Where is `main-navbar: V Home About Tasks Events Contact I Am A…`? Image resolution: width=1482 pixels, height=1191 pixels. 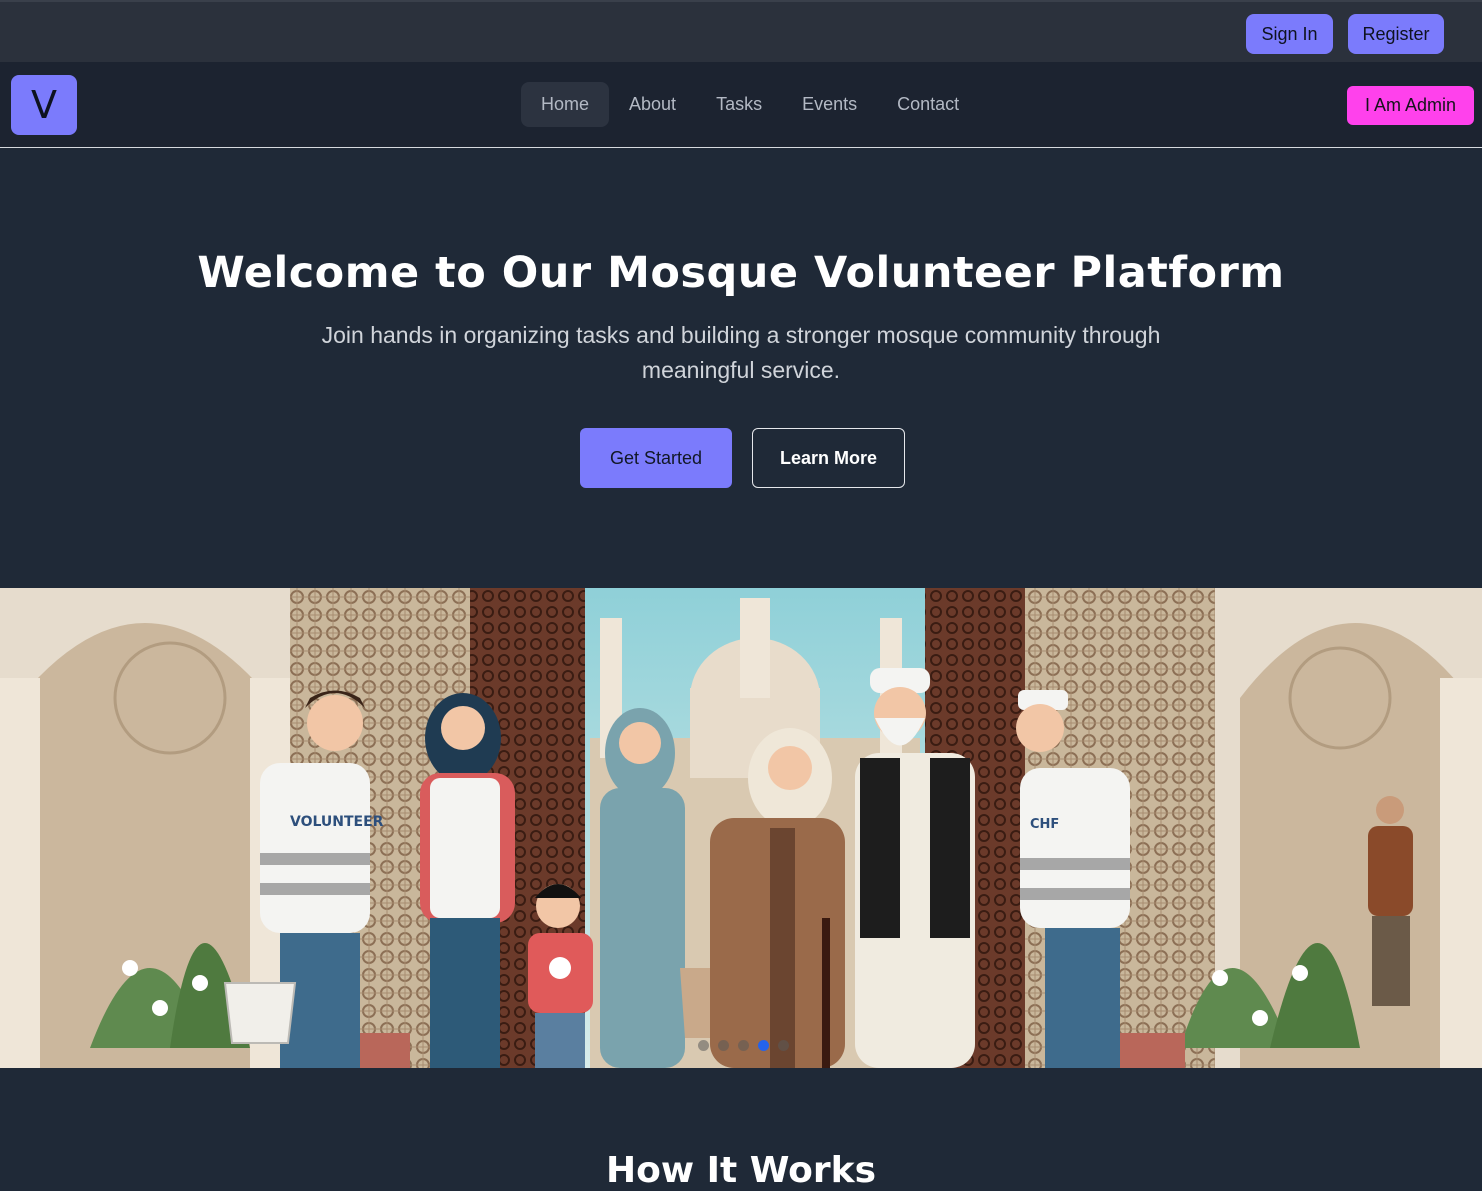 main-navbar: V Home About Tasks Events Contact I Am A… is located at coordinates (741, 105).